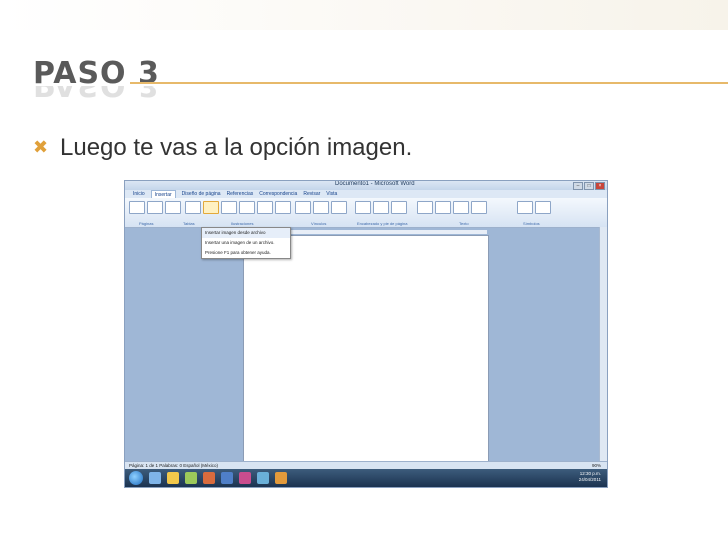 The width and height of the screenshot is (728, 546). Describe the element at coordinates (479, 207) in the screenshot. I see `dropcap-button` at that location.